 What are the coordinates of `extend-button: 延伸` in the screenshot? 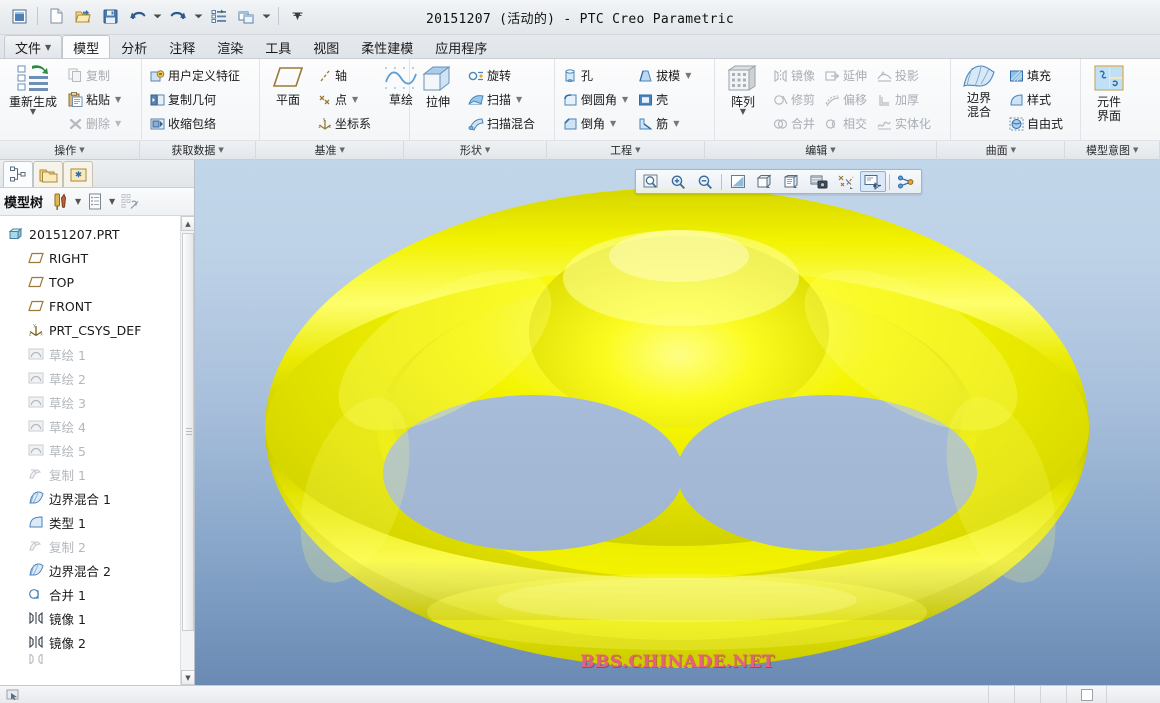 It's located at (846, 76).